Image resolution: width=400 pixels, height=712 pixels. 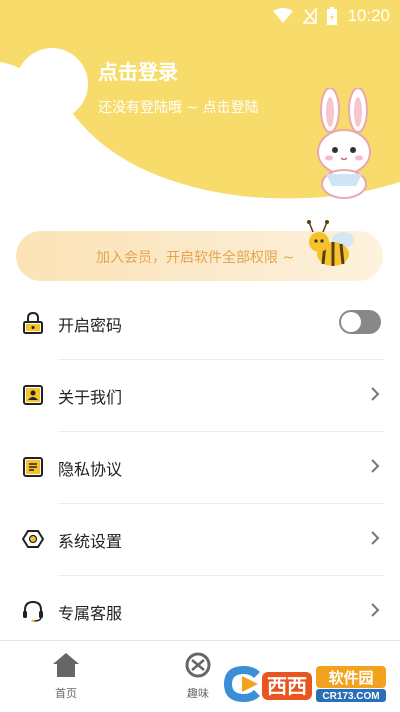 I want to click on menu-item-label: 关于我们, so click(x=90, y=397).